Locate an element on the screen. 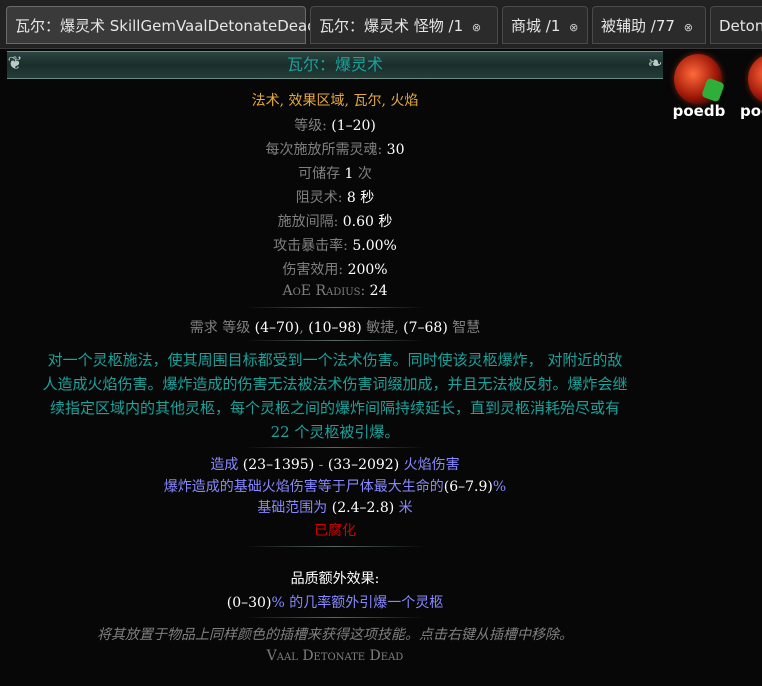  tab-monster: 瓦尔：爆灵术 怪物 /1 ⊗ is located at coordinates (404, 25).